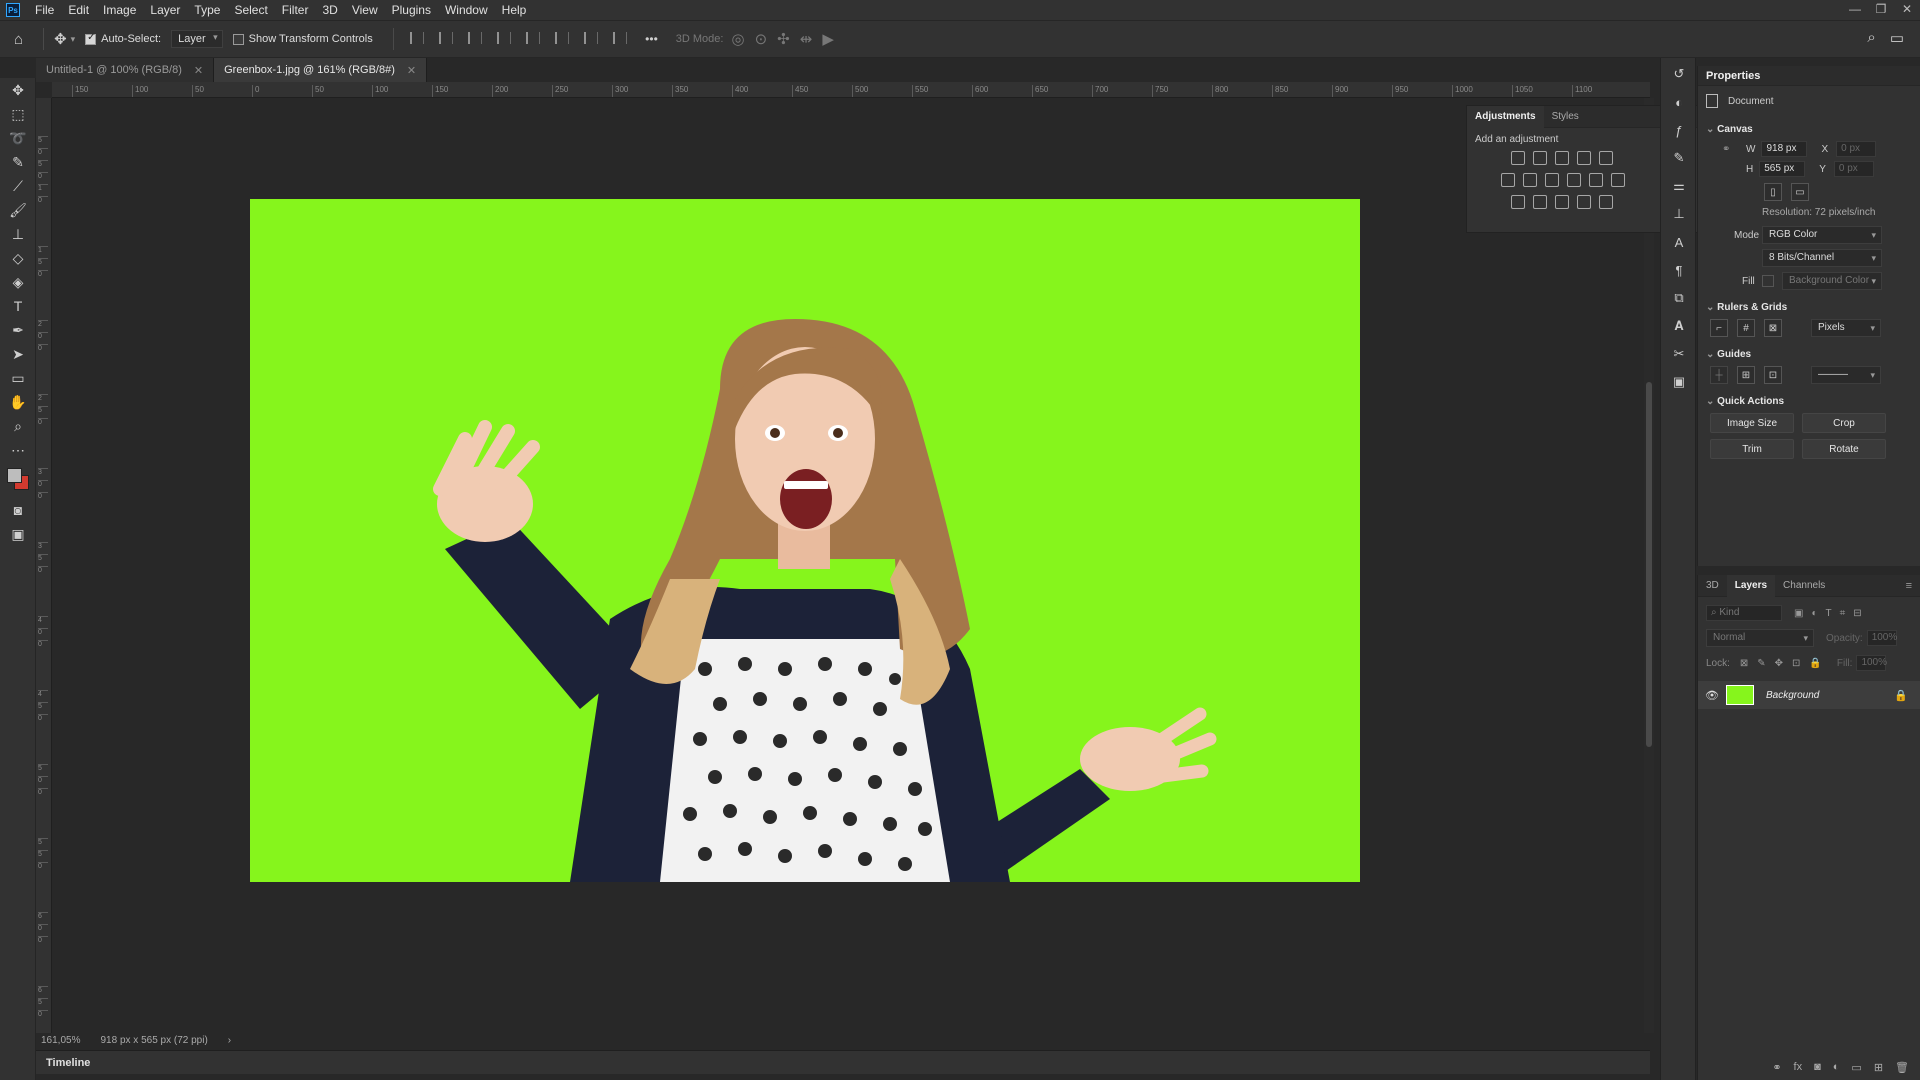  I want to click on brush-settings-icon: ✎, so click(1679, 158).